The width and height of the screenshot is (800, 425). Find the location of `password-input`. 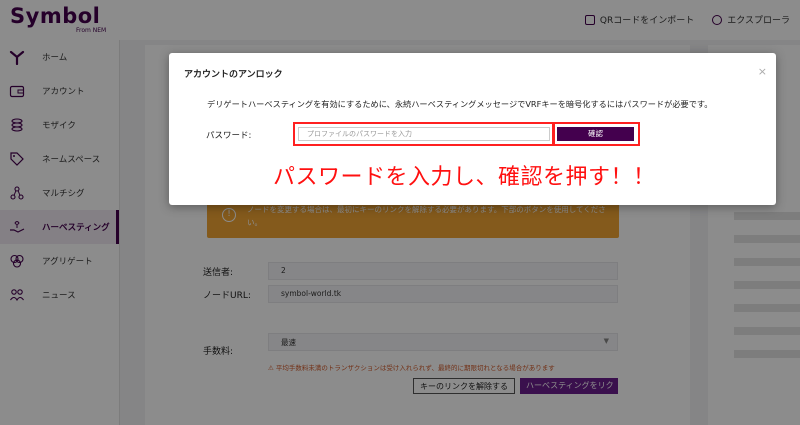

password-input is located at coordinates (424, 134).